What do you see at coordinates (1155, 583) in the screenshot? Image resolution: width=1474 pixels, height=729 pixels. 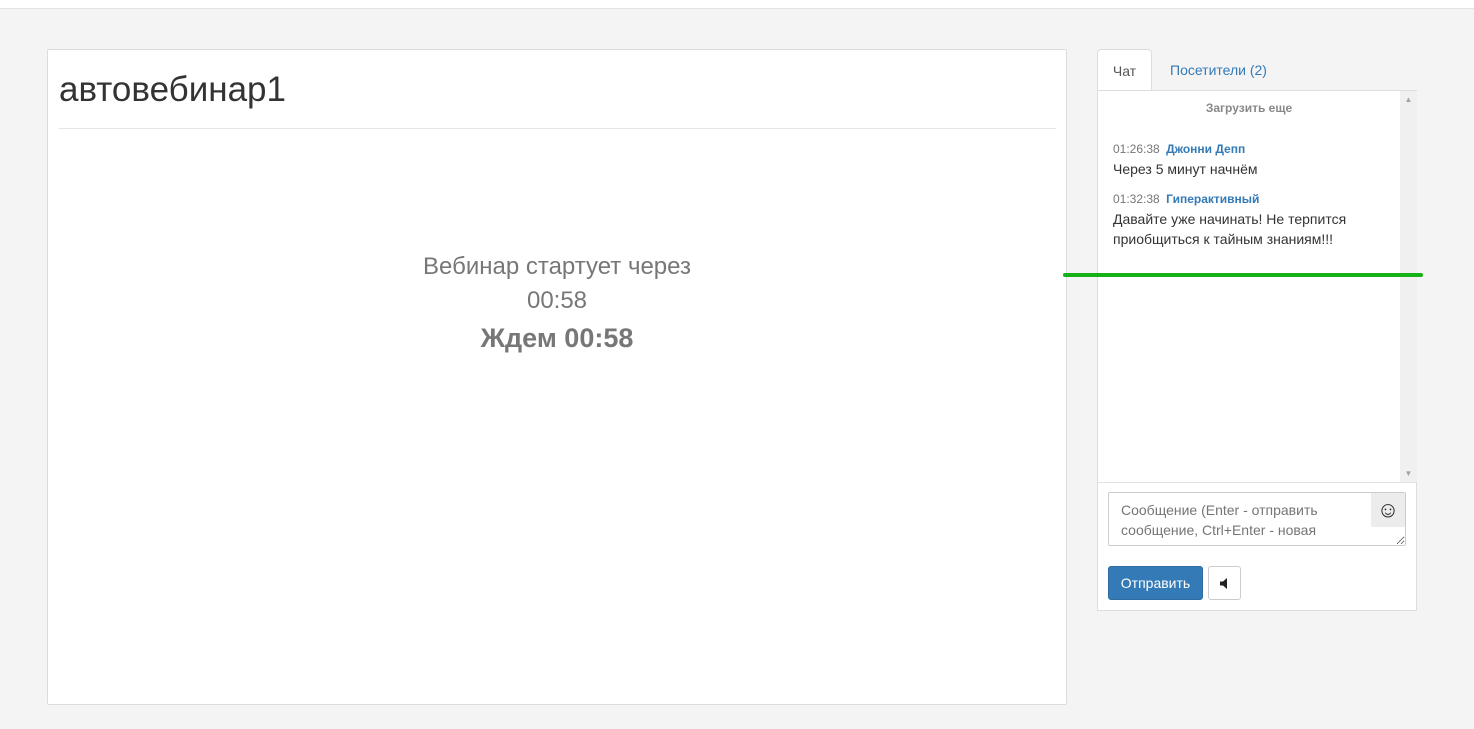 I see `send-button: Отправить` at bounding box center [1155, 583].